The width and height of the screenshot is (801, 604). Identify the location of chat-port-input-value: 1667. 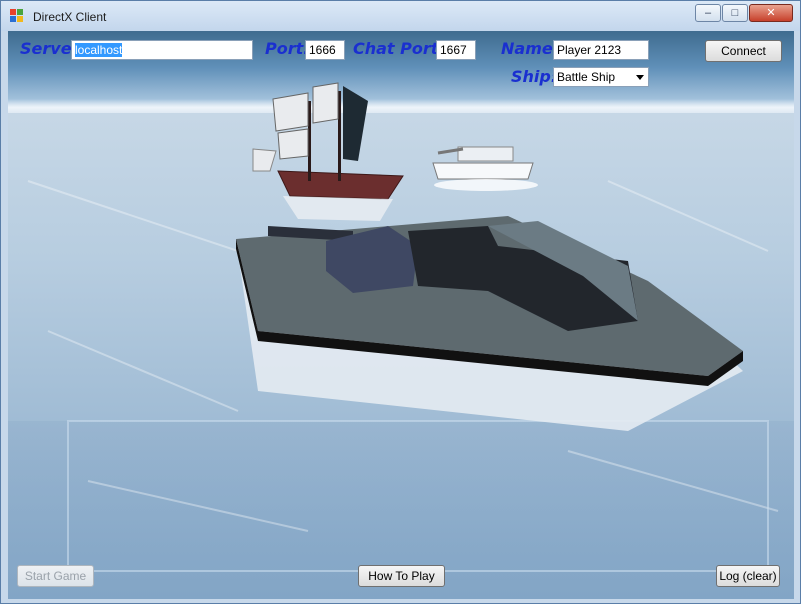
(453, 50).